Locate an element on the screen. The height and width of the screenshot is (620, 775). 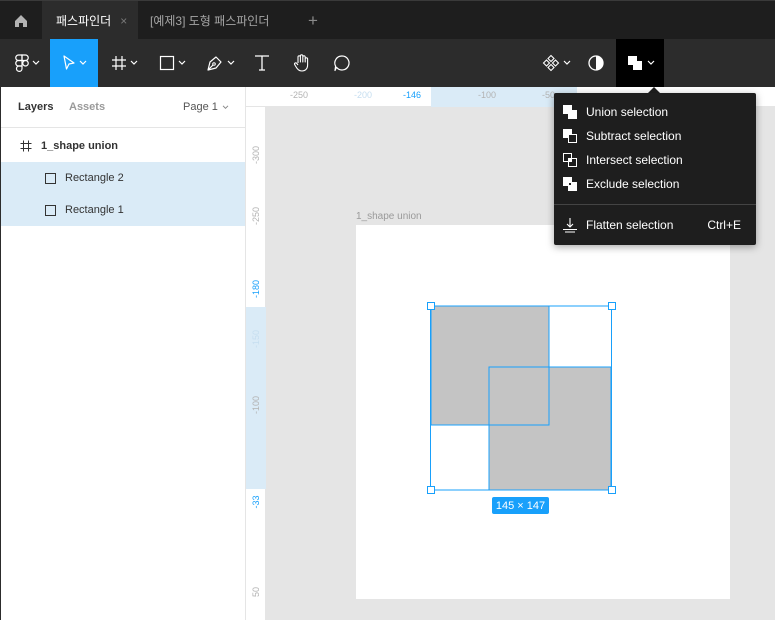
component-button is located at coordinates (556, 63).